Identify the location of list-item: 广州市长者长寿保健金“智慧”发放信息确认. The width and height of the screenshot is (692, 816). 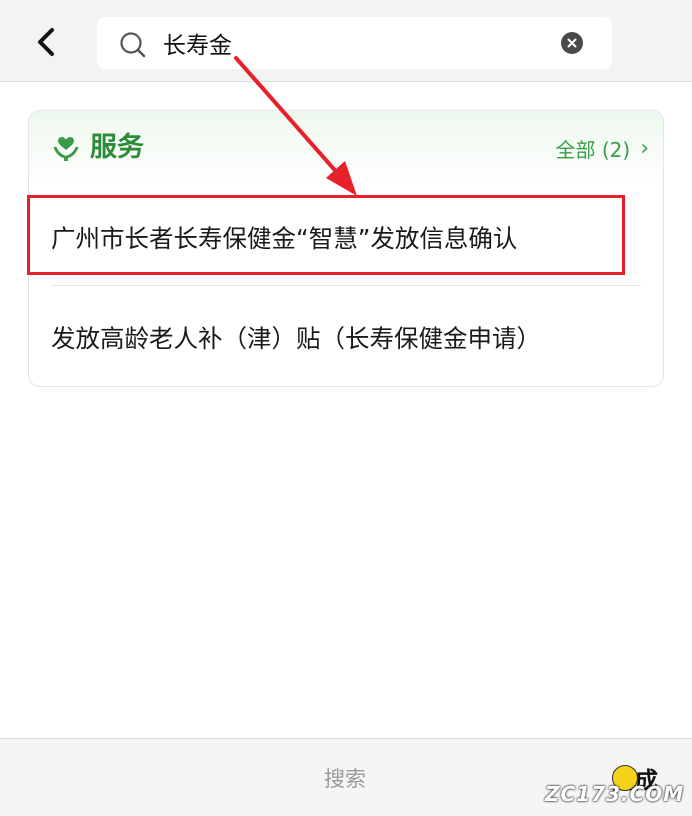
(346, 242).